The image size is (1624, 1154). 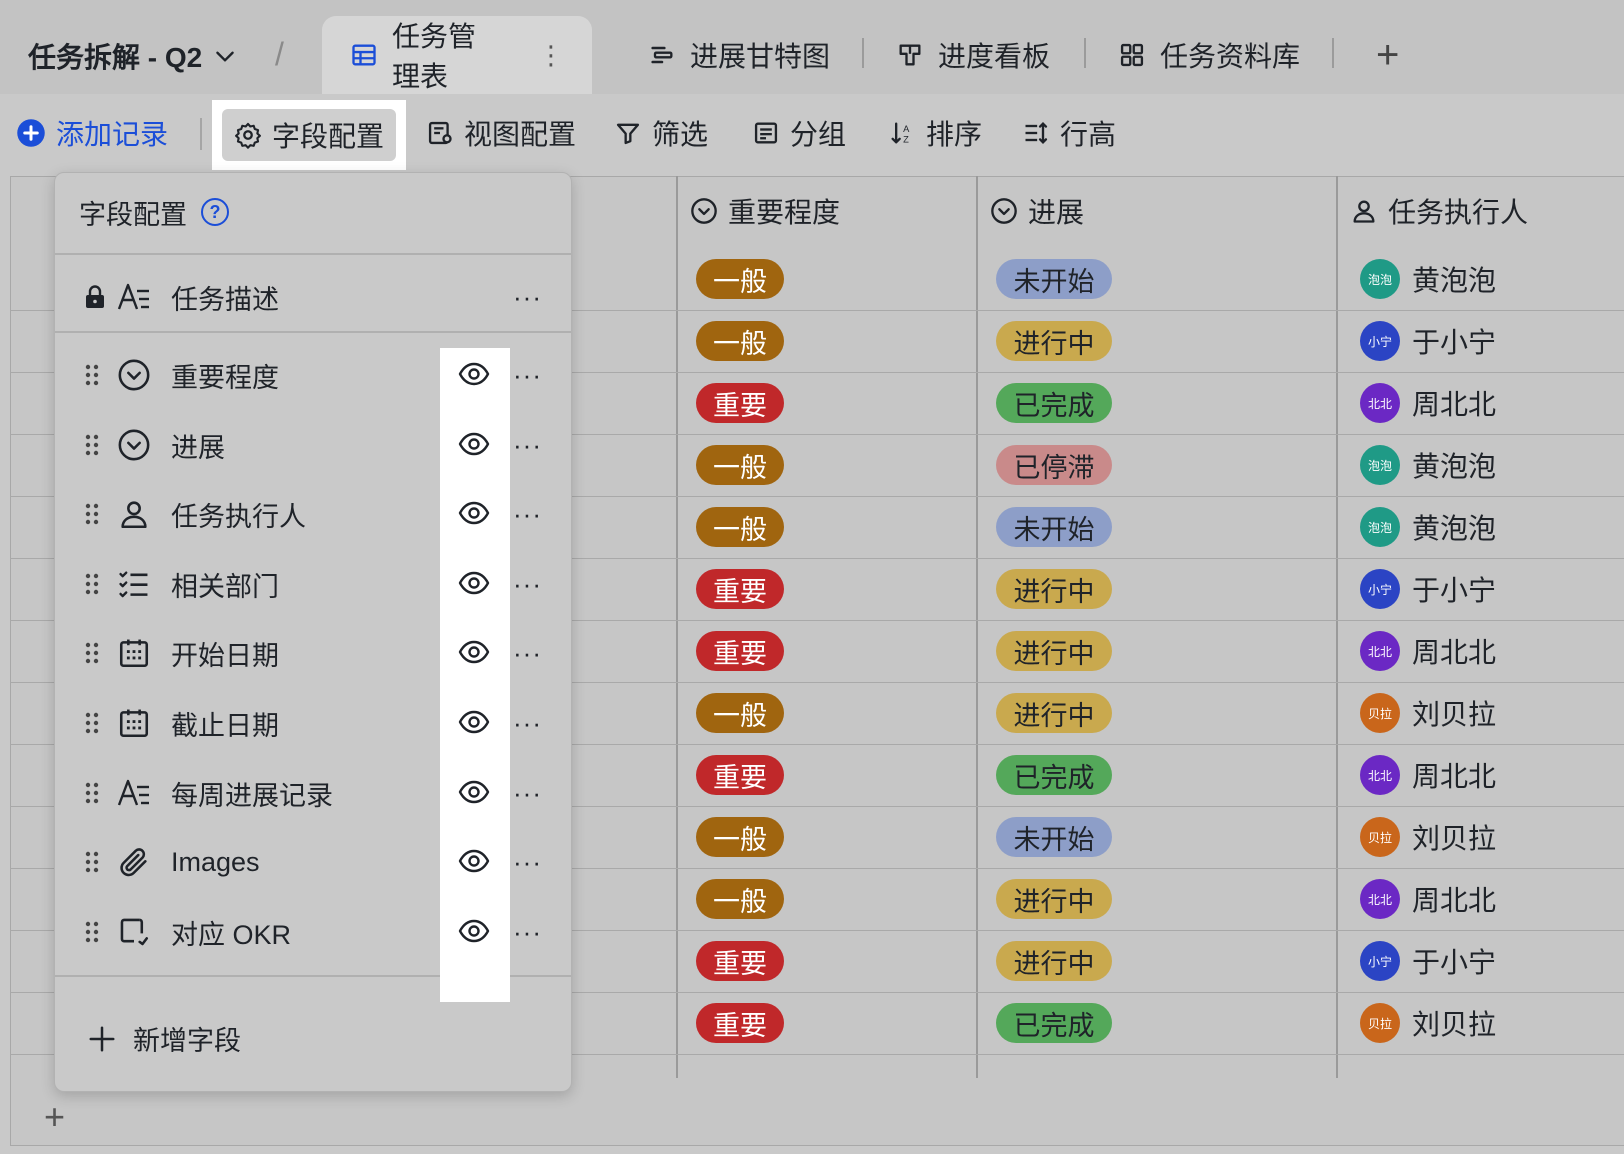 I want to click on column-header-label: 重要程度, so click(x=784, y=212).